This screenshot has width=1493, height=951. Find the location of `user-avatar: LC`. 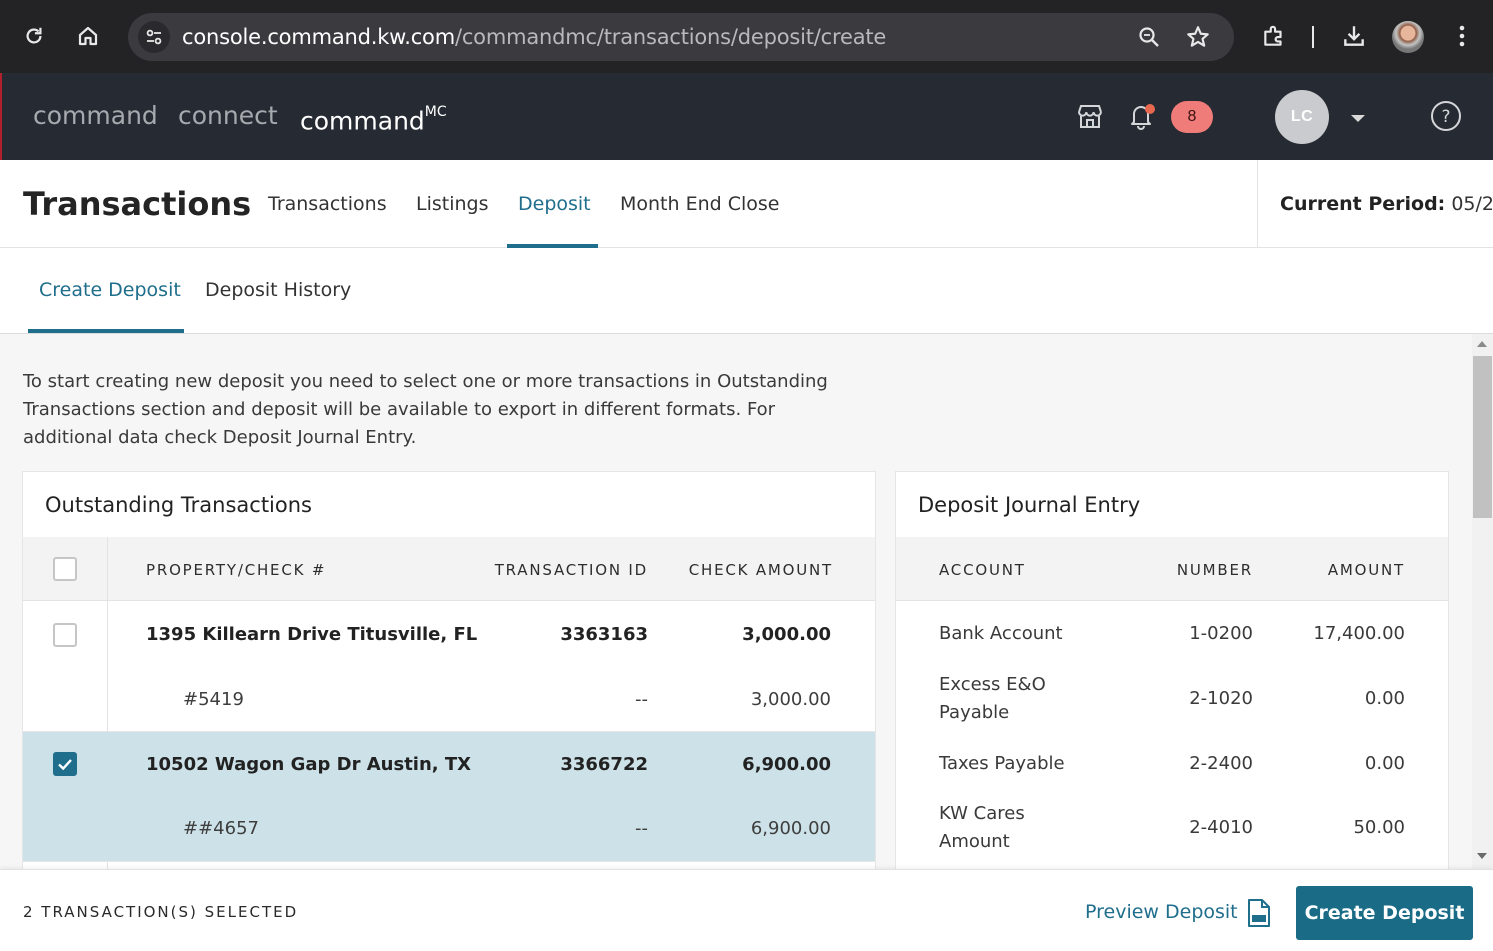

user-avatar: LC is located at coordinates (1302, 117).